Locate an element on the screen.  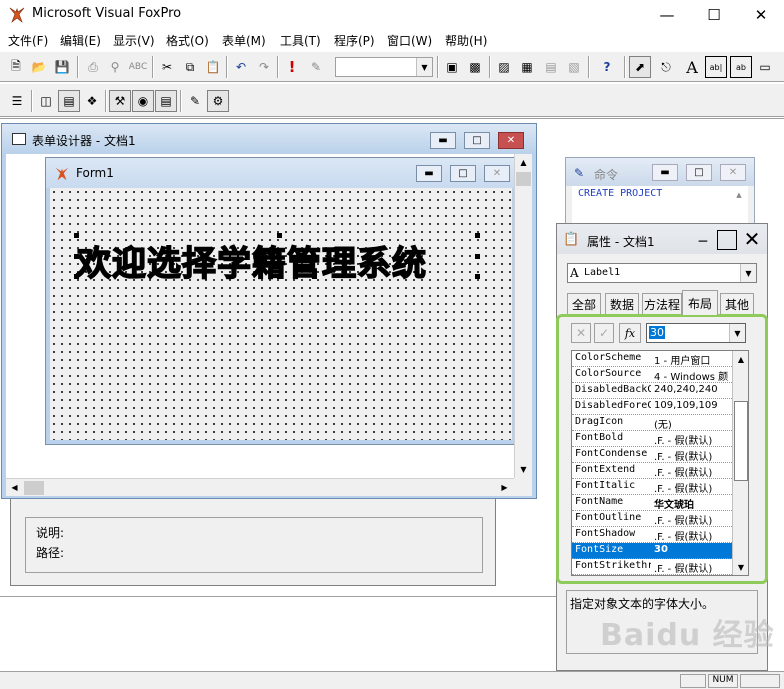
props-close-button: ✕ is located at coordinates (752, 239).